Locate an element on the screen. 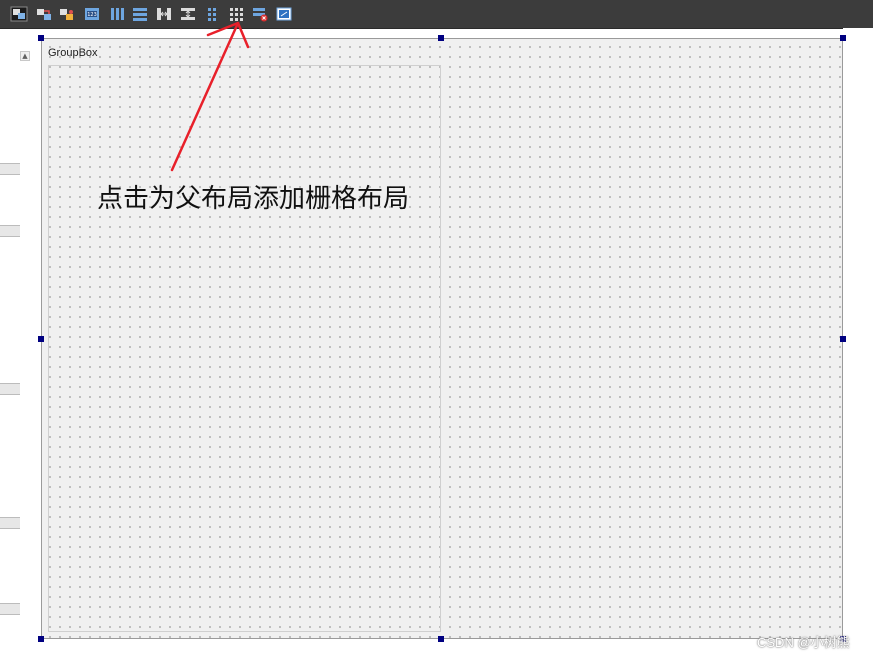 This screenshot has width=873, height=658. designer-toolbar: 123 is located at coordinates (436, 14).